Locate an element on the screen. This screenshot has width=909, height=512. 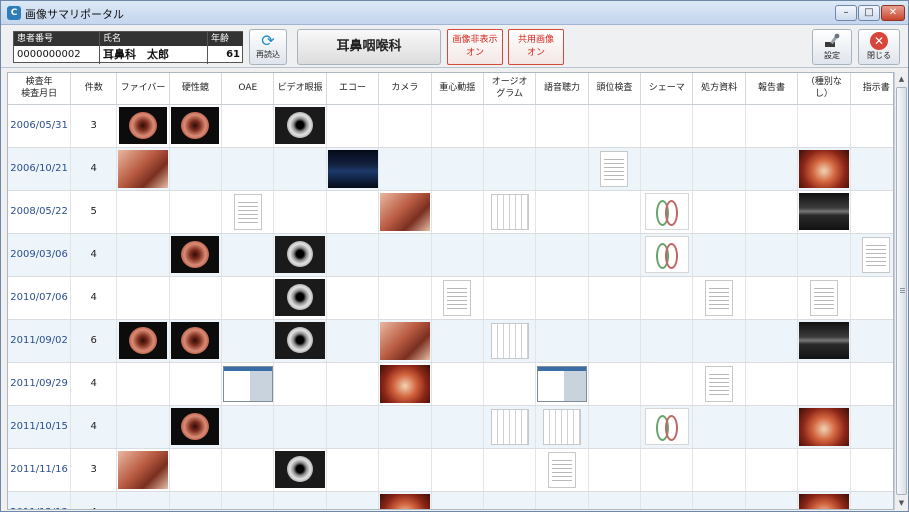
header-camera: カメラ is located at coordinates (405, 89).